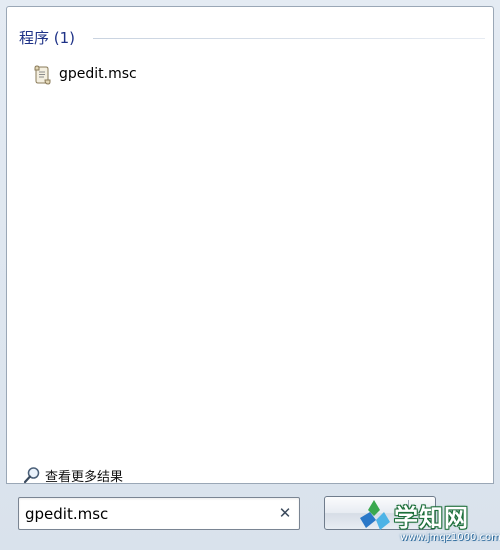  I want to click on search-icon, so click(32, 475).